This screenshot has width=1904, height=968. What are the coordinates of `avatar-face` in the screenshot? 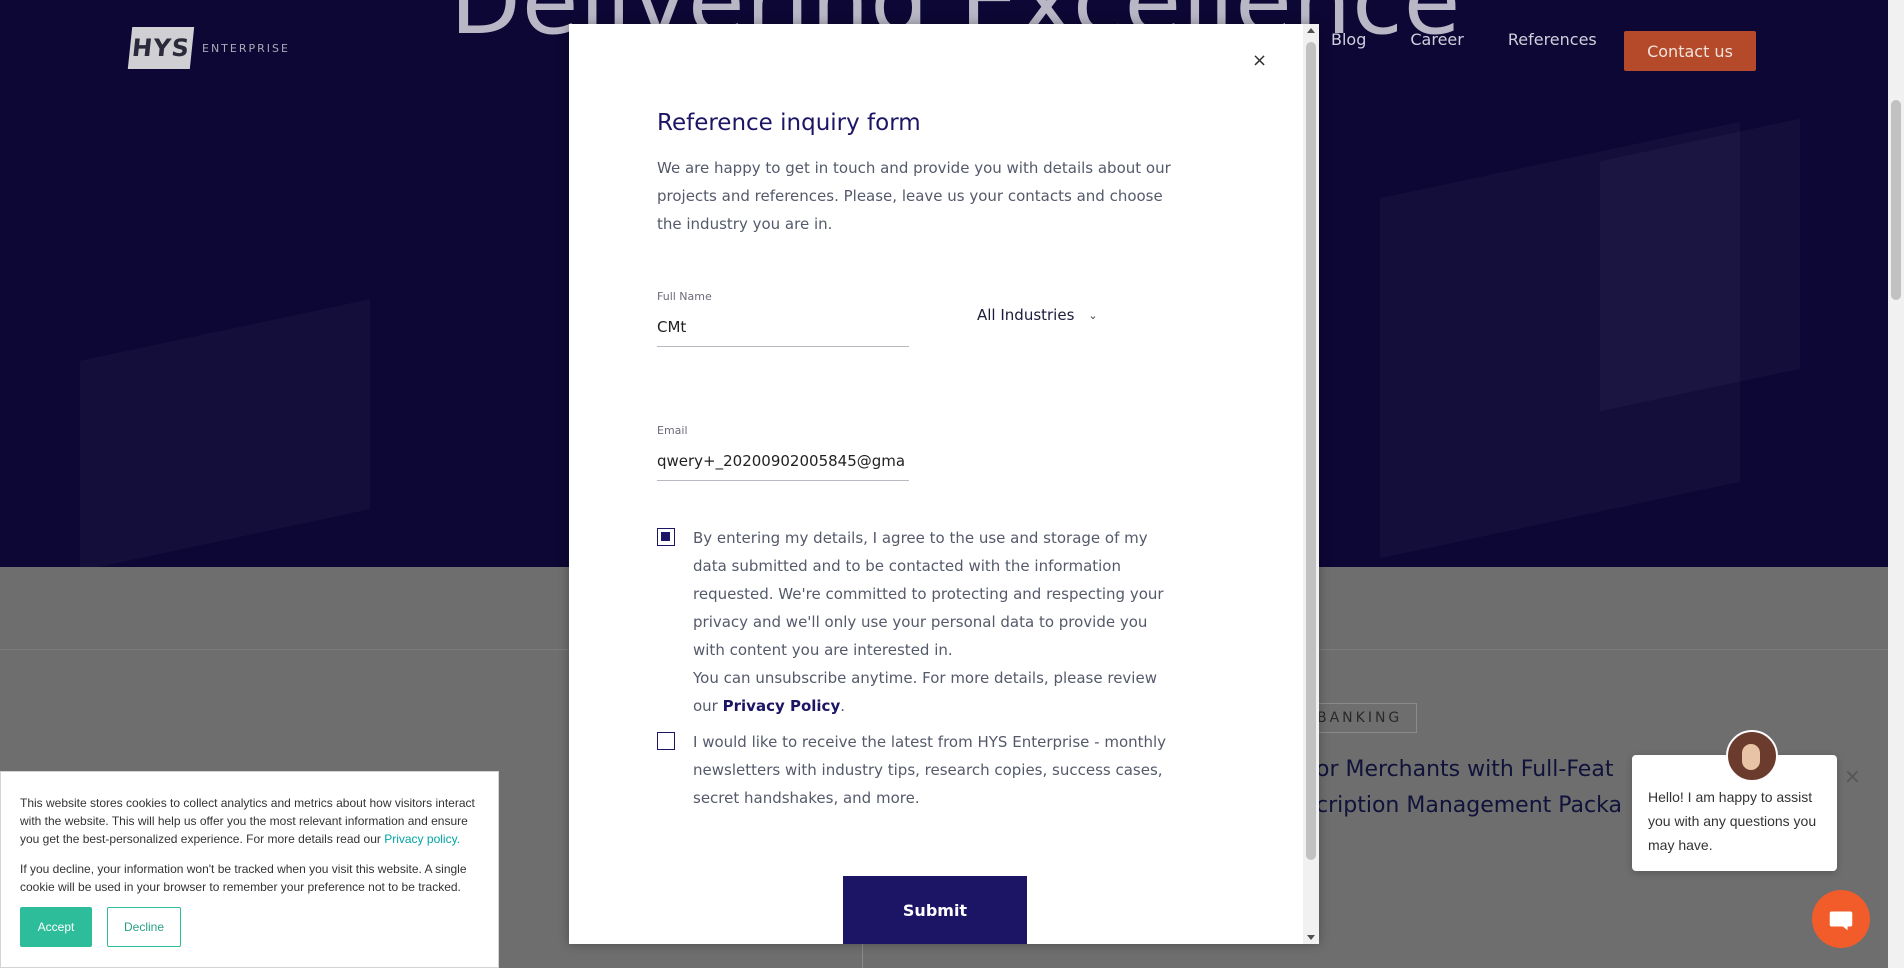 It's located at (1751, 757).